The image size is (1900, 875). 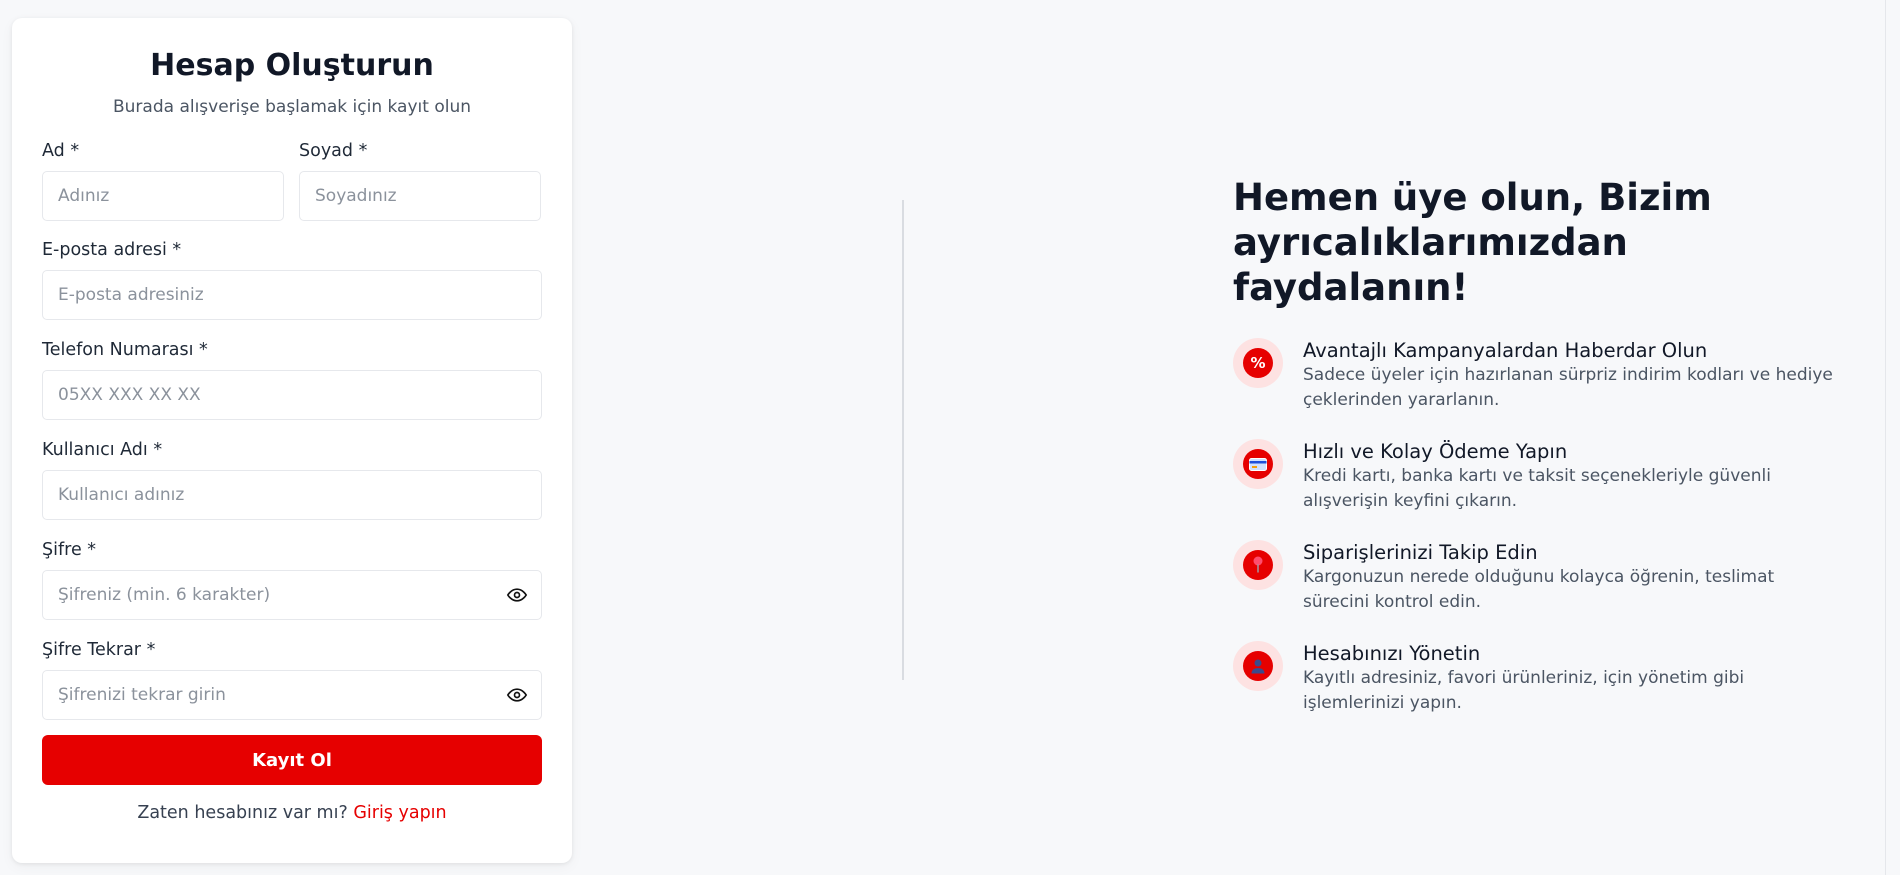 I want to click on username-input, so click(x=292, y=495).